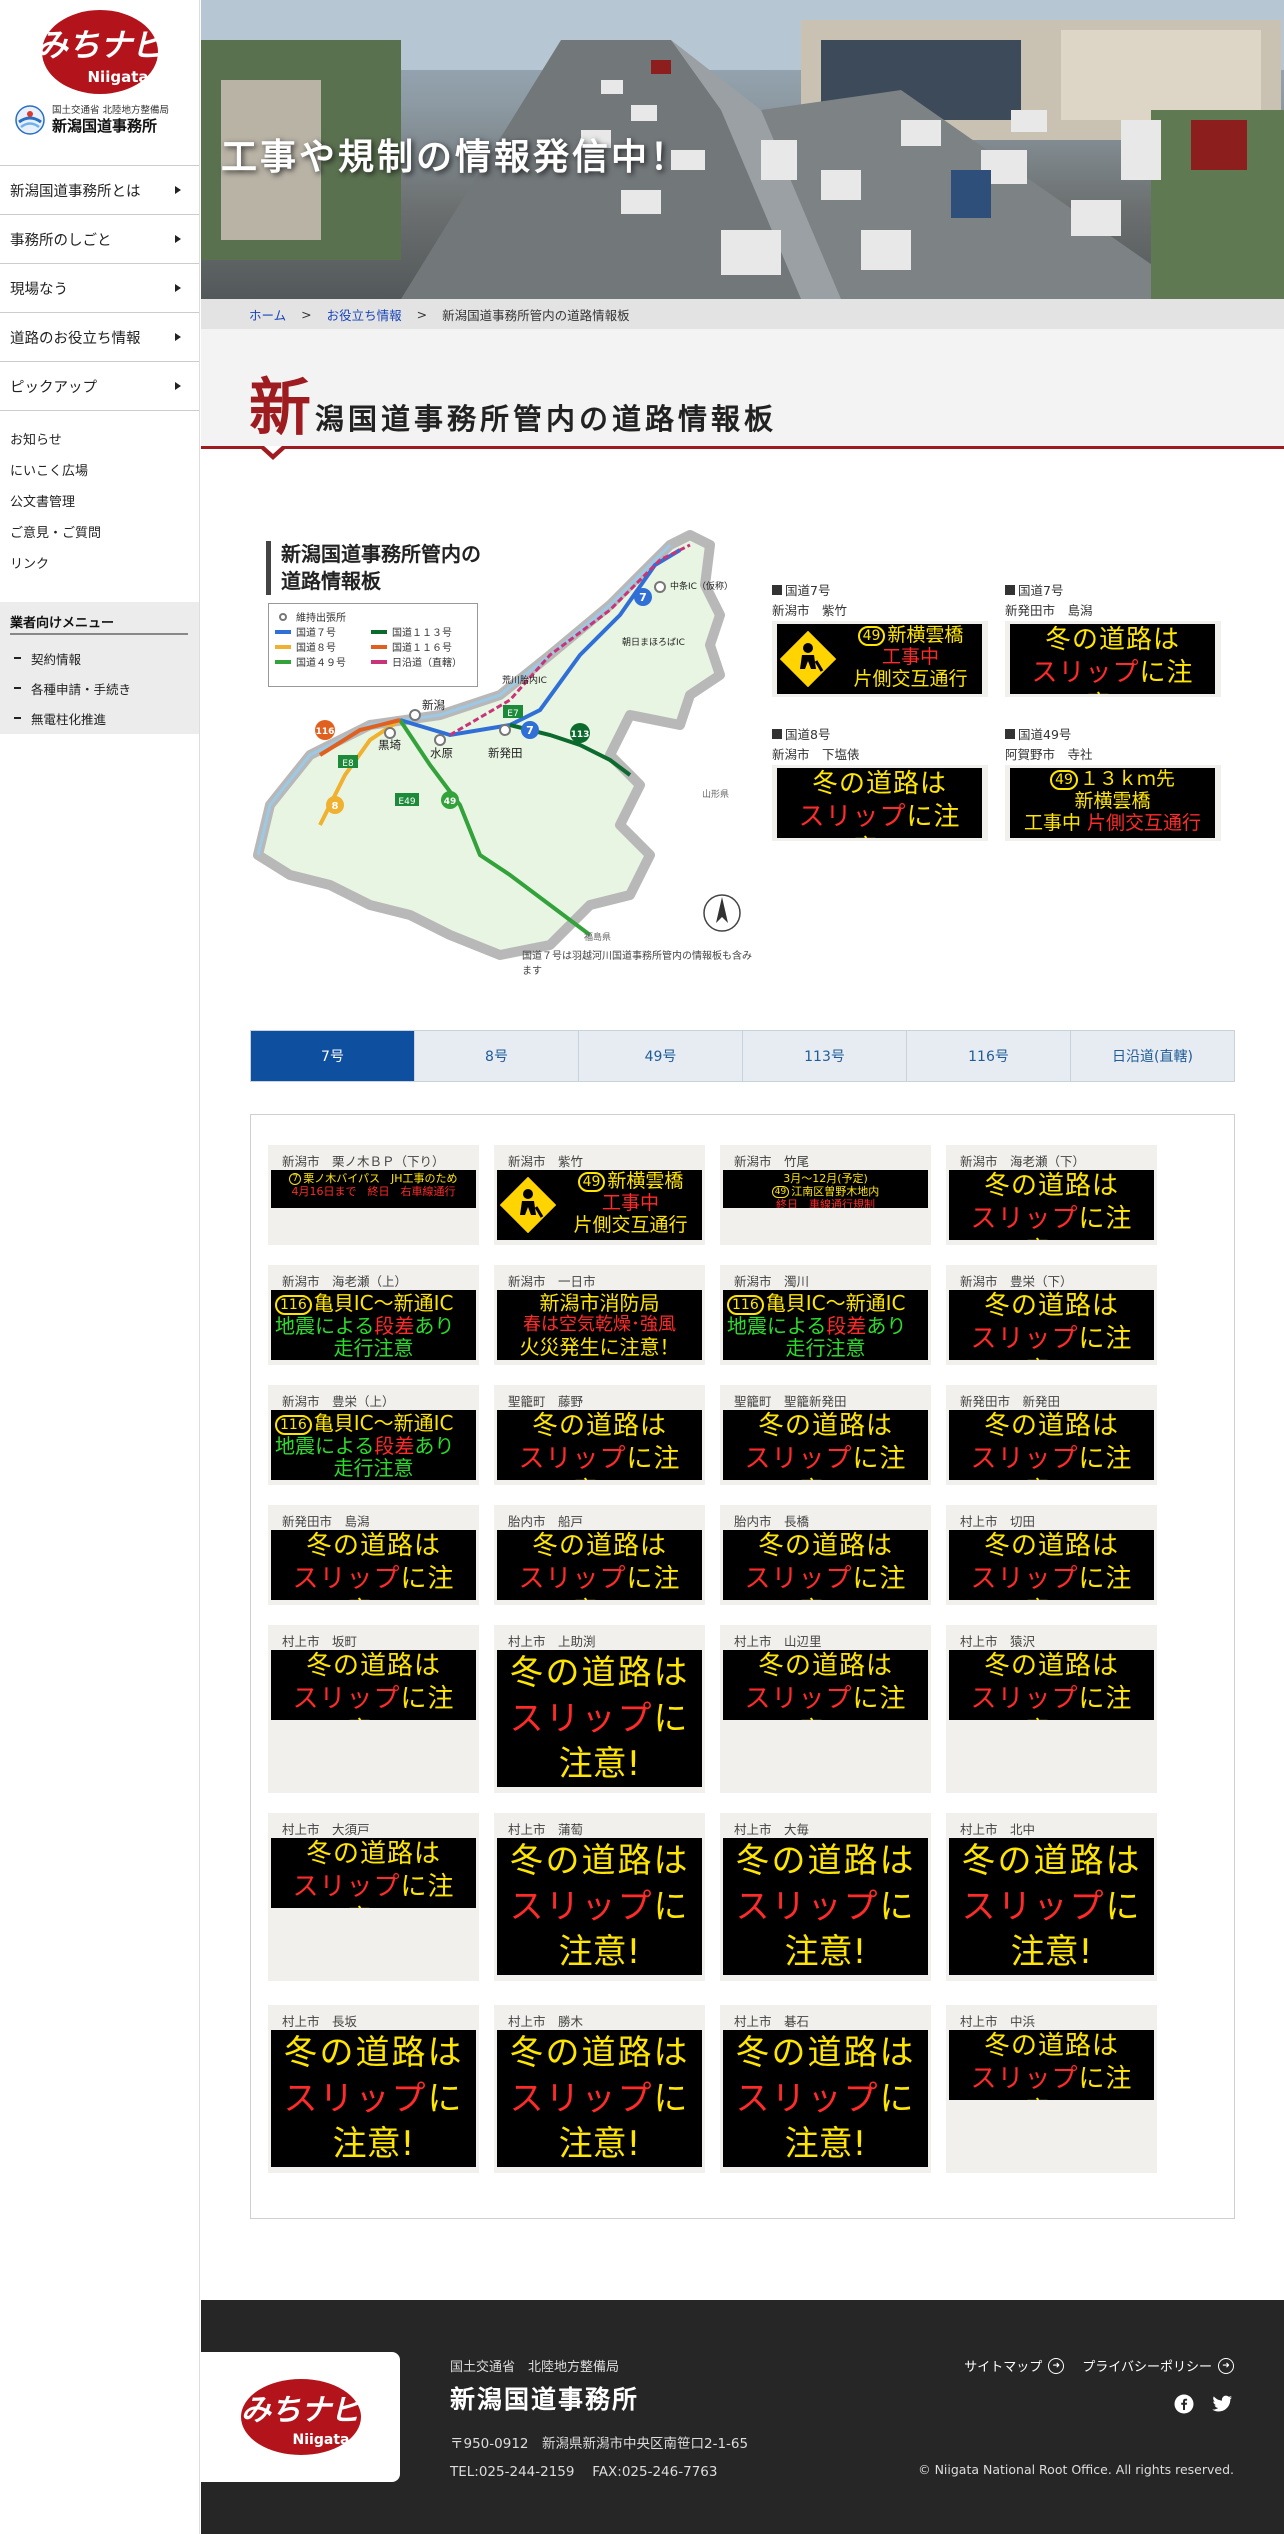  Describe the element at coordinates (104, 568) in the screenshot. I see `sub-nav-links: リンク` at that location.